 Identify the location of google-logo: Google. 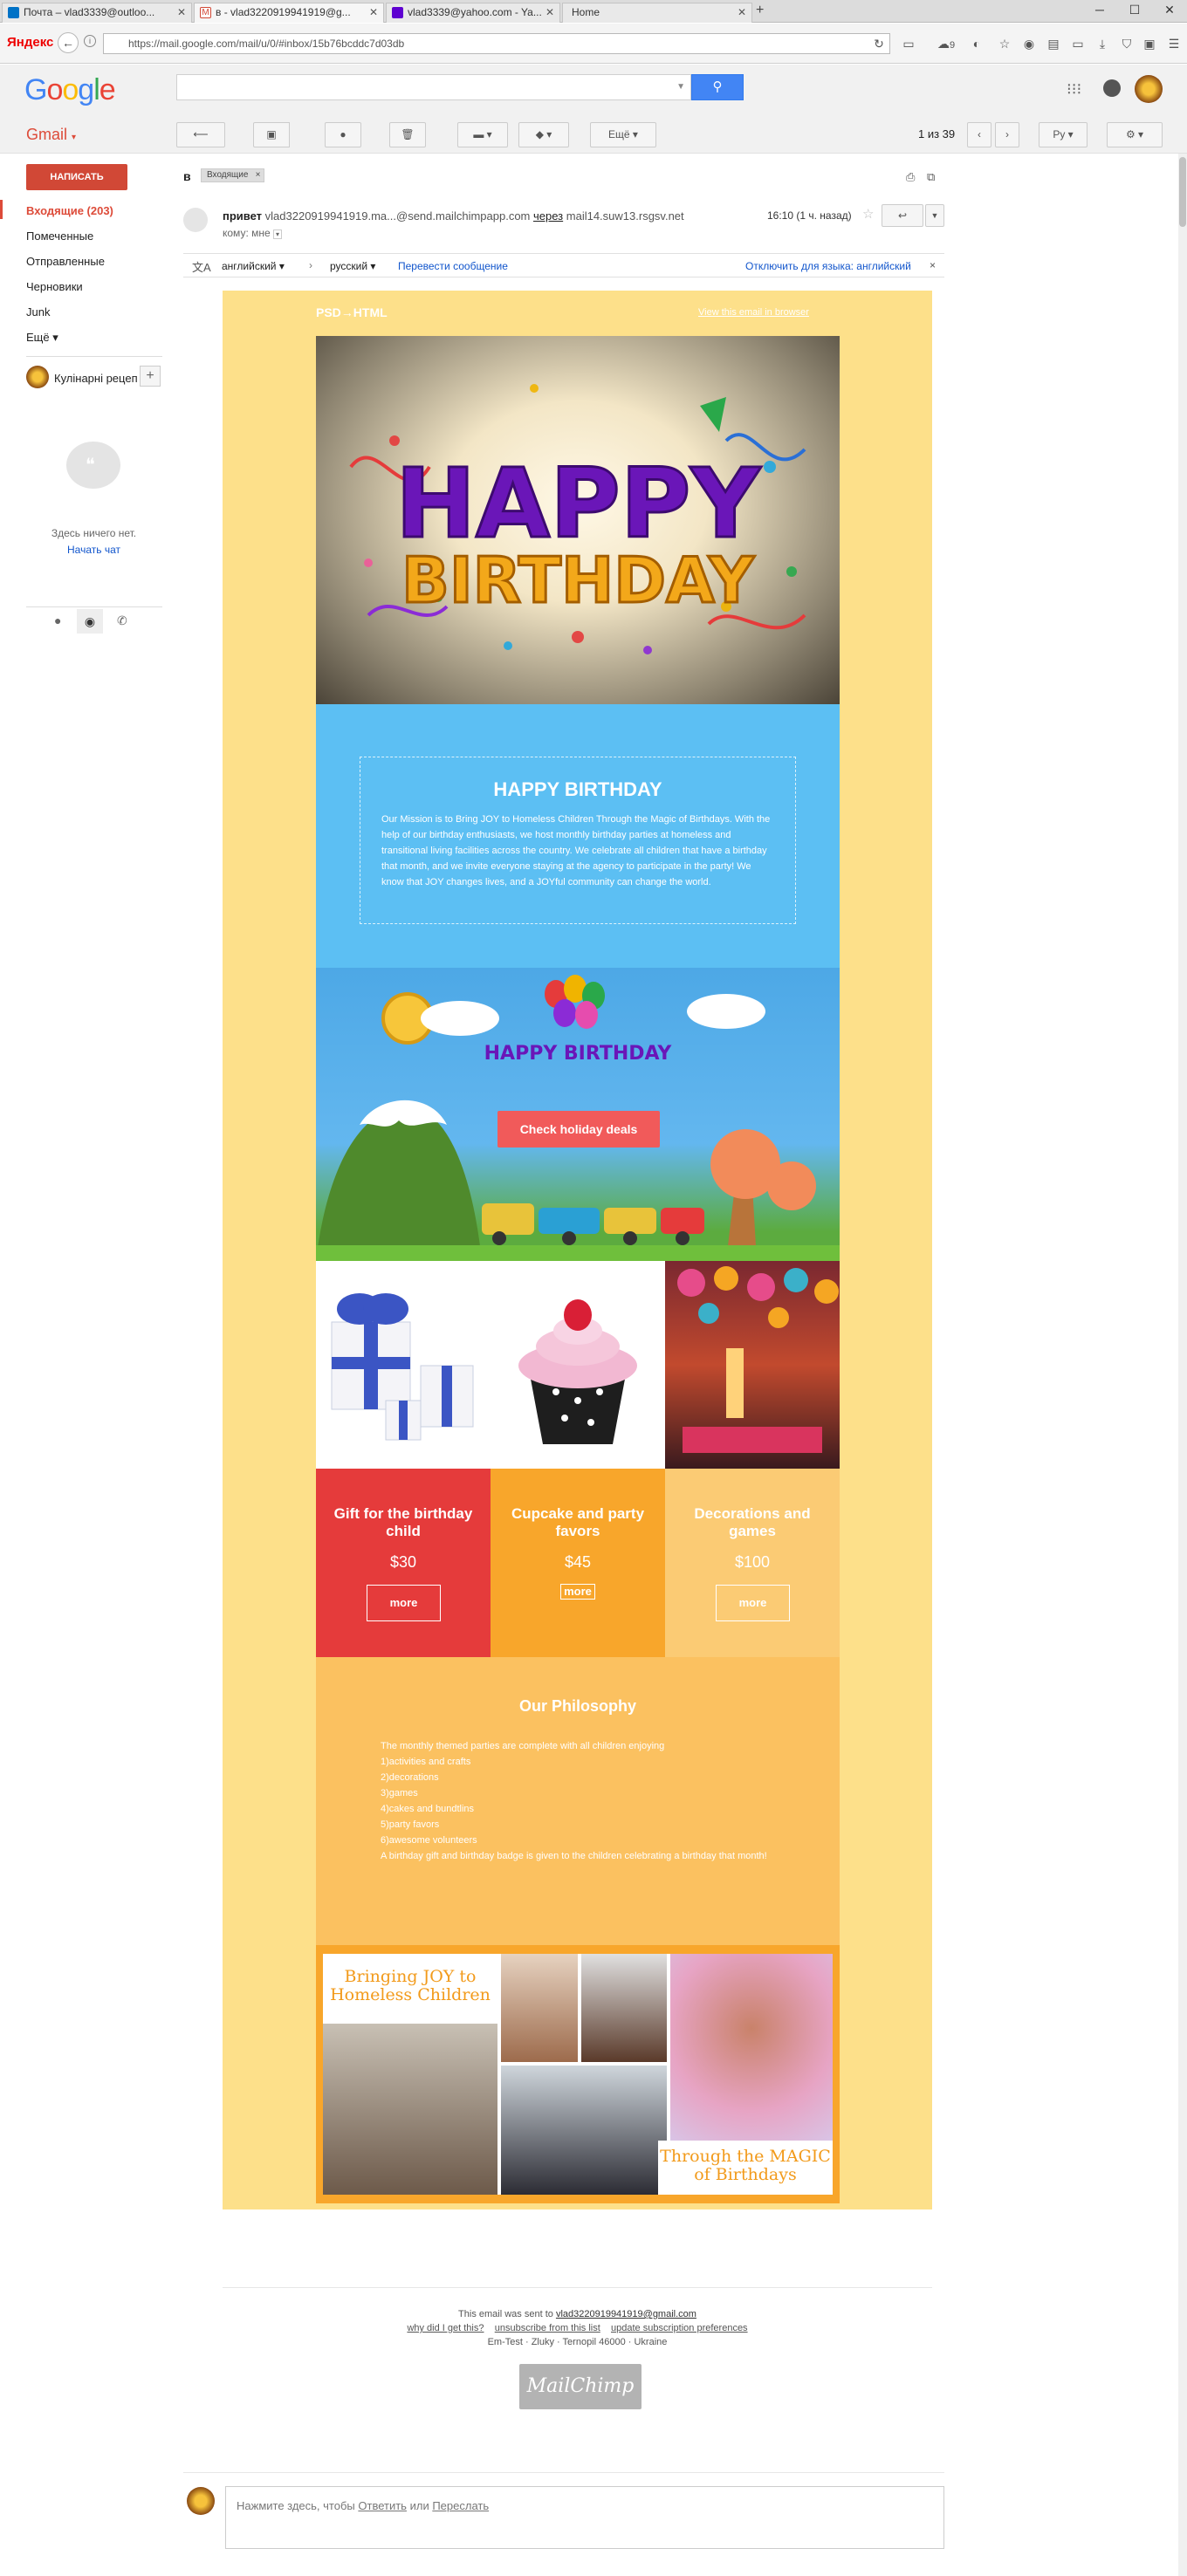
(70, 90).